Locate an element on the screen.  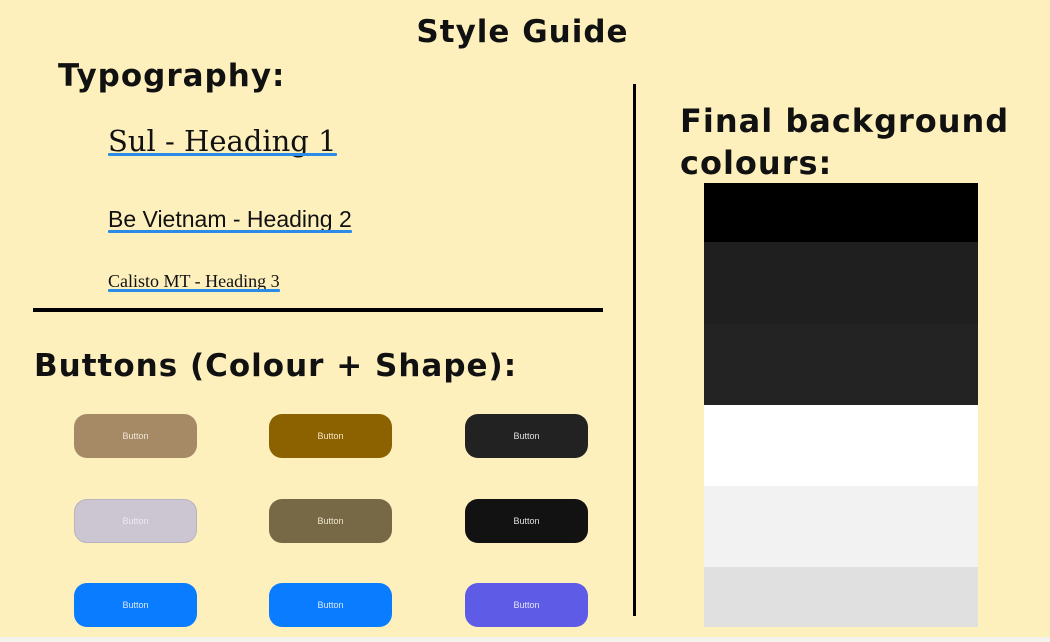
buttons-heading: Buttons (Colour + Shape): is located at coordinates (276, 366).